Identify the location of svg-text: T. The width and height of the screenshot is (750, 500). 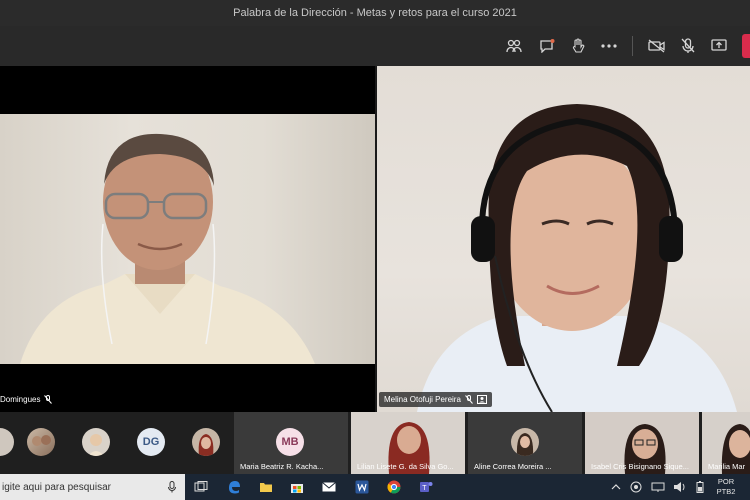
(424, 488).